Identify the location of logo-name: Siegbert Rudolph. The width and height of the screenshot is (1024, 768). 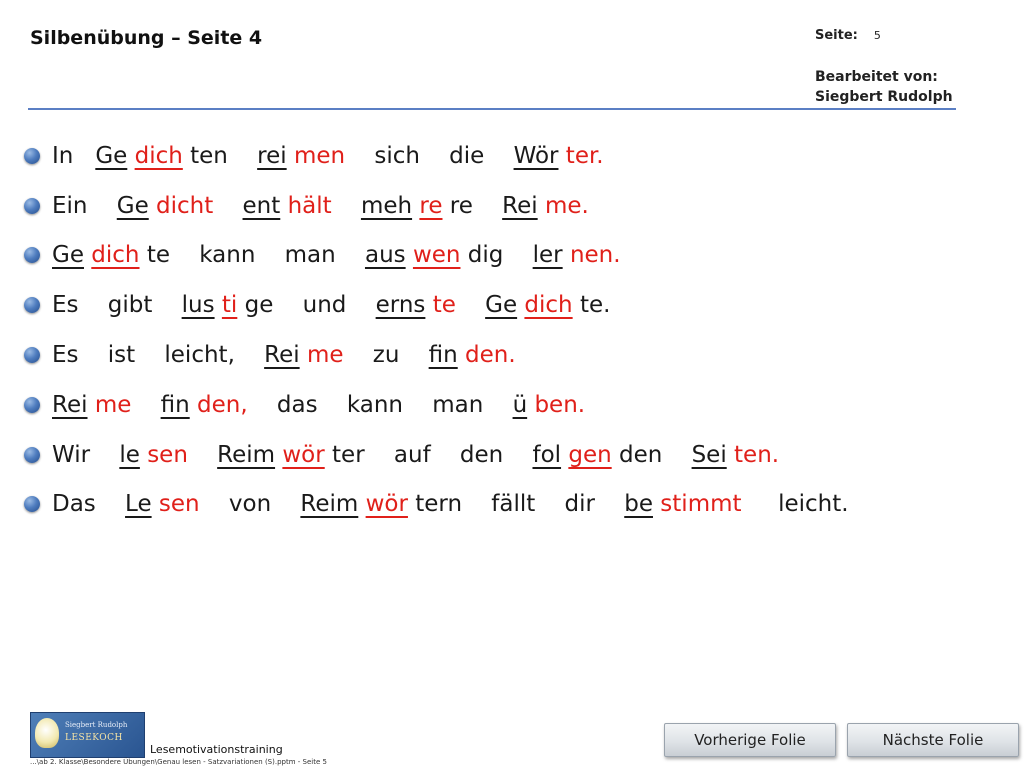
(96, 725).